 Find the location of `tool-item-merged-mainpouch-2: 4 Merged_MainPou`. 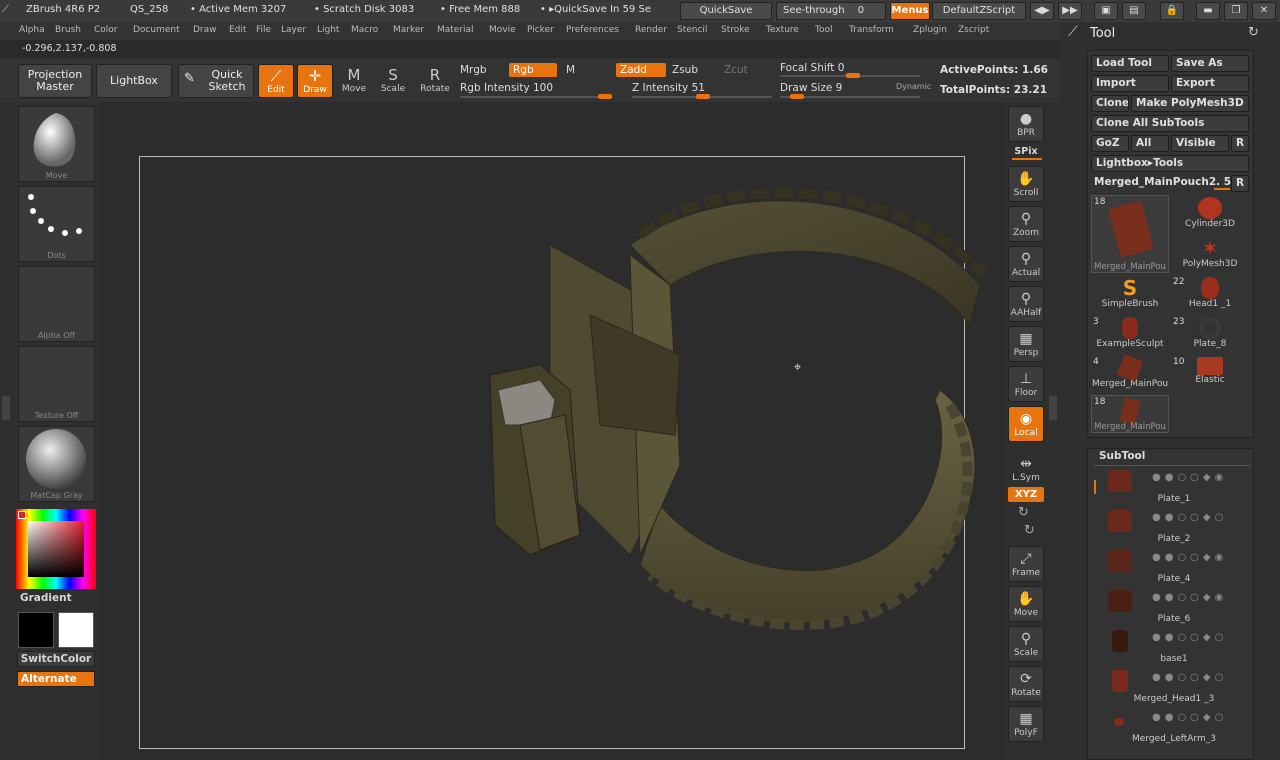

tool-item-merged-mainpouch-2: 4 Merged_MainPou is located at coordinates (1130, 374).